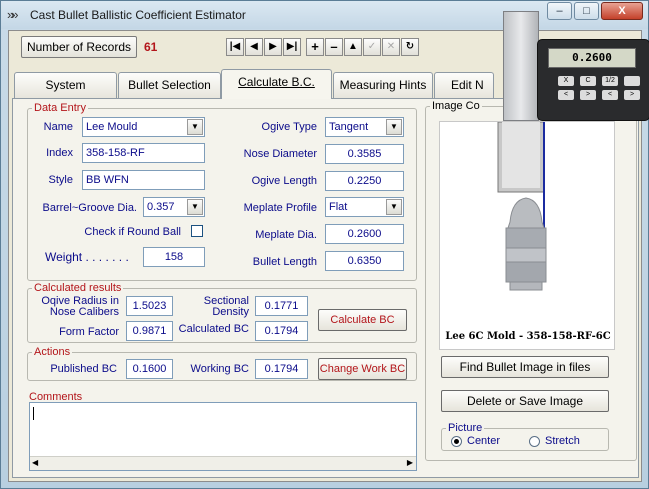  Describe the element at coordinates (364, 181) in the screenshot. I see `ogive-length-field: 0.2250` at that location.